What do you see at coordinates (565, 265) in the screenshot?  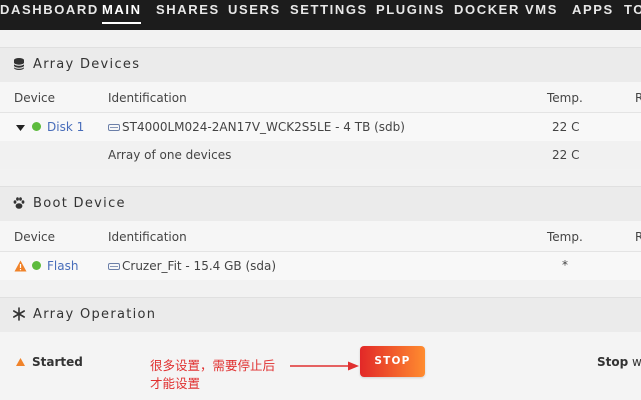 I see `flash-temp: *` at bounding box center [565, 265].